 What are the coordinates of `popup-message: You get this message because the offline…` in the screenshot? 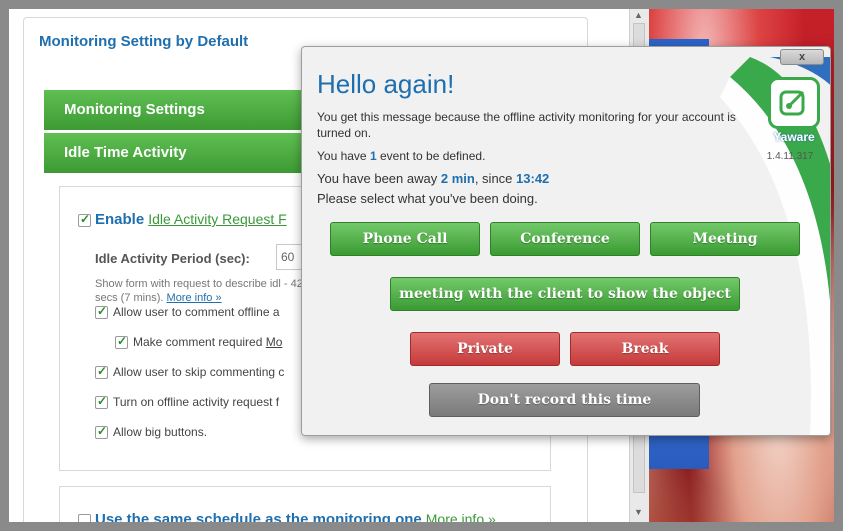 It's located at (526, 125).